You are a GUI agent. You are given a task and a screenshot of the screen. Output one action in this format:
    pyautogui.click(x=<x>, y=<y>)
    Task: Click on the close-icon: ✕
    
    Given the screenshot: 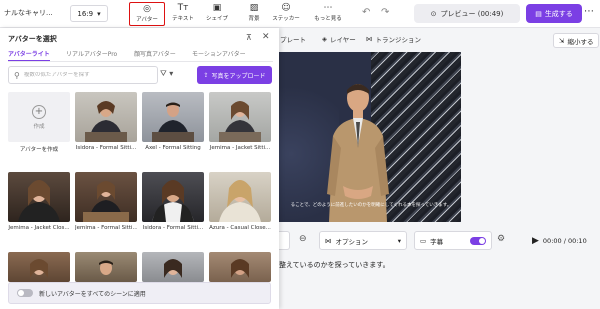 What is the action you would take?
    pyautogui.click(x=266, y=37)
    